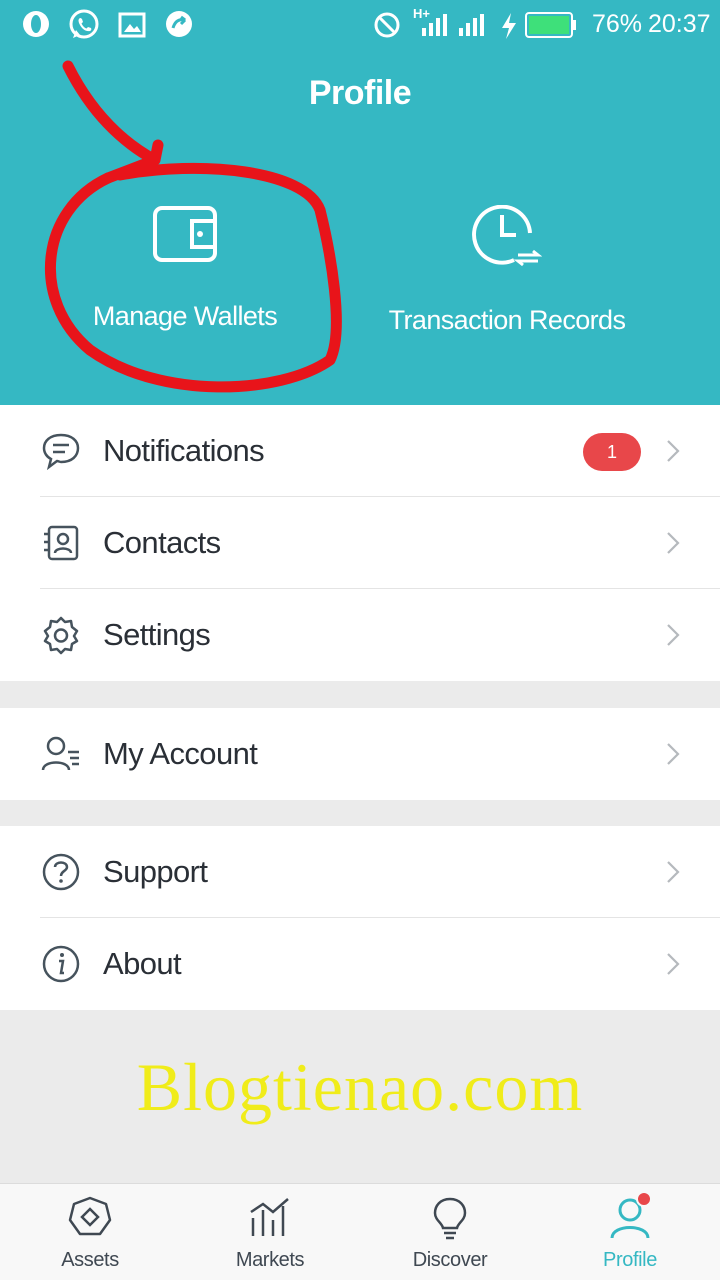  Describe the element at coordinates (617, 24) in the screenshot. I see `battery-percent: 76%` at that location.